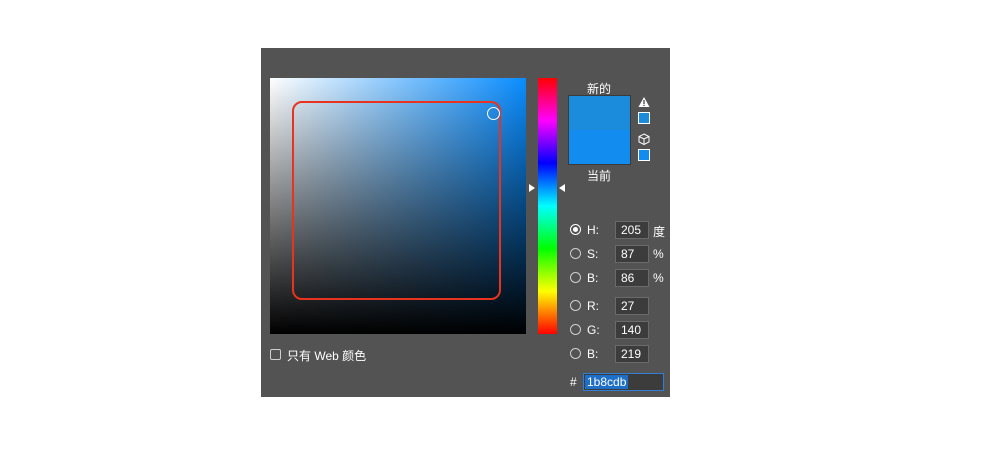 This screenshot has height=450, width=1000. I want to click on web-safe-color-square, so click(644, 155).